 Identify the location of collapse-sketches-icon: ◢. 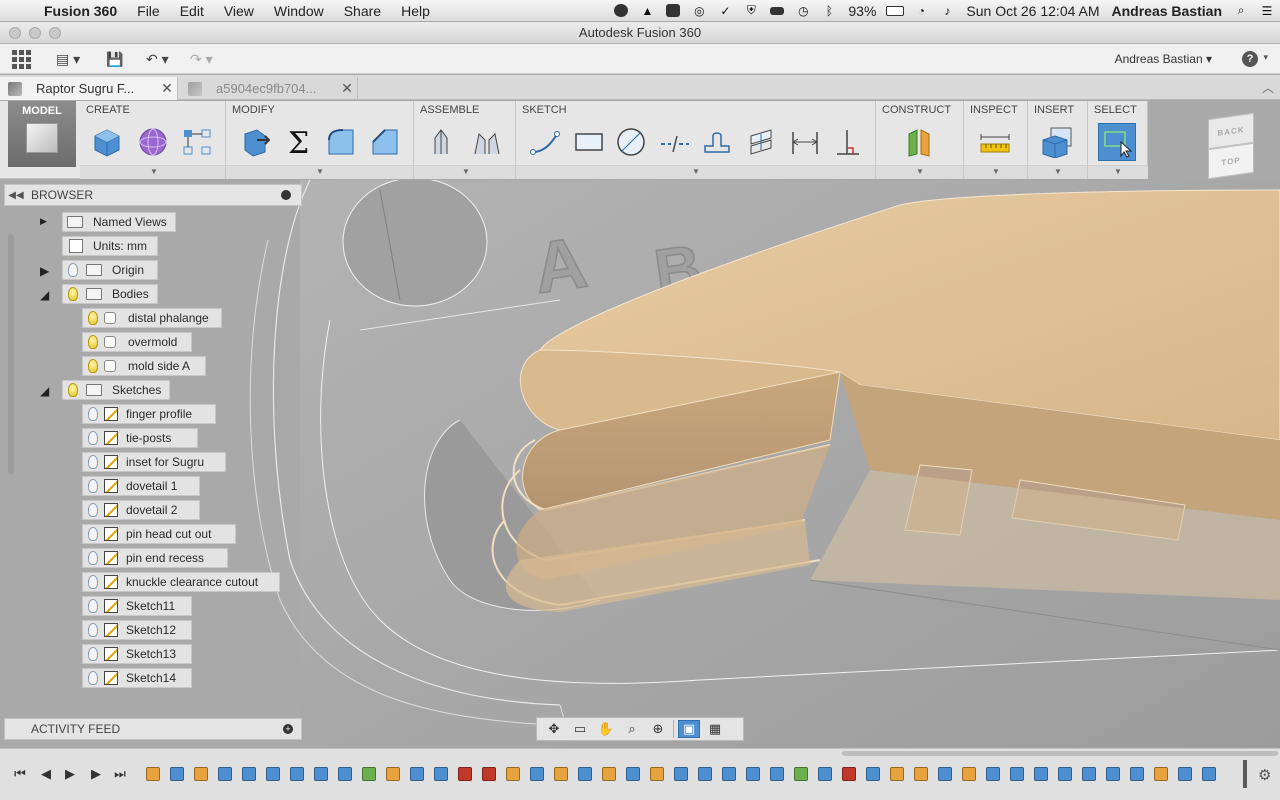
(44, 391).